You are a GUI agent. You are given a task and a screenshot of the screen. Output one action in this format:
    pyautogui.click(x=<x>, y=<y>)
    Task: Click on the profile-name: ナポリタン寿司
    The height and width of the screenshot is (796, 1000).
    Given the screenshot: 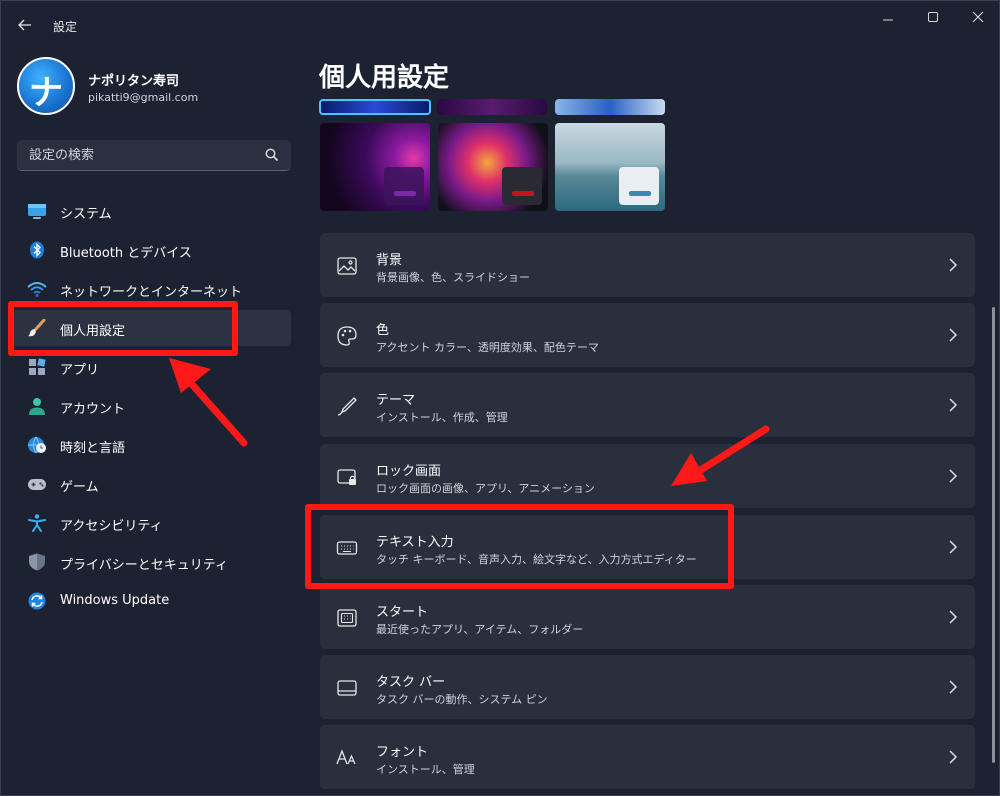 What is the action you would take?
    pyautogui.click(x=134, y=81)
    